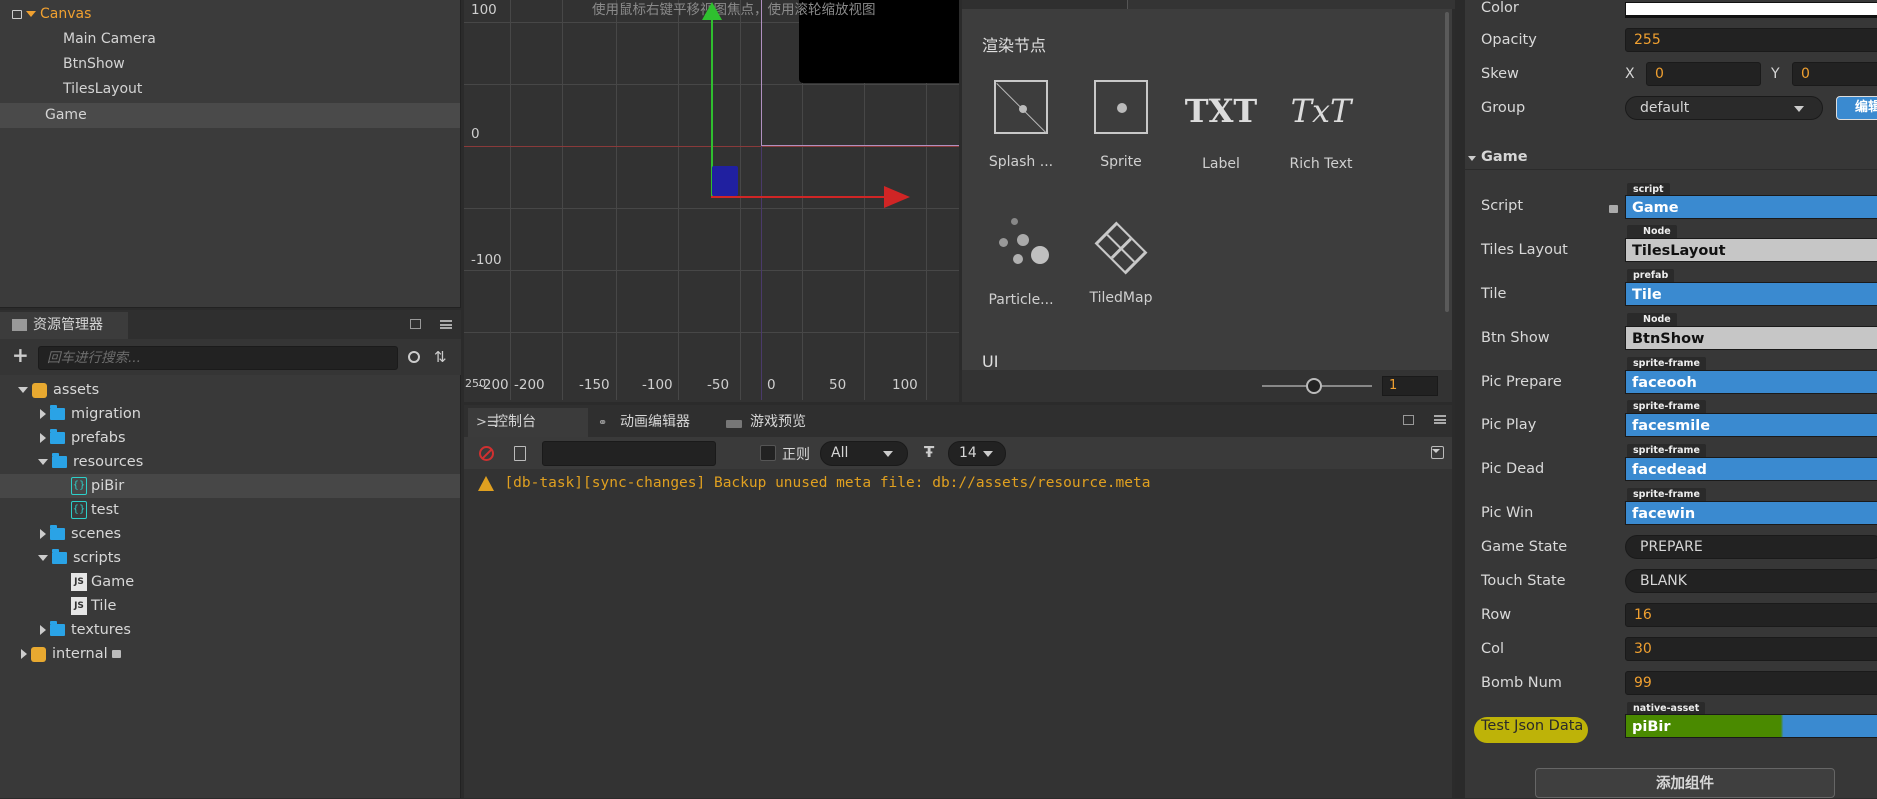 Image resolution: width=1877 pixels, height=799 pixels. Describe the element at coordinates (1121, 263) in the screenshot. I see `component-tiledmap: TiledMap` at that location.